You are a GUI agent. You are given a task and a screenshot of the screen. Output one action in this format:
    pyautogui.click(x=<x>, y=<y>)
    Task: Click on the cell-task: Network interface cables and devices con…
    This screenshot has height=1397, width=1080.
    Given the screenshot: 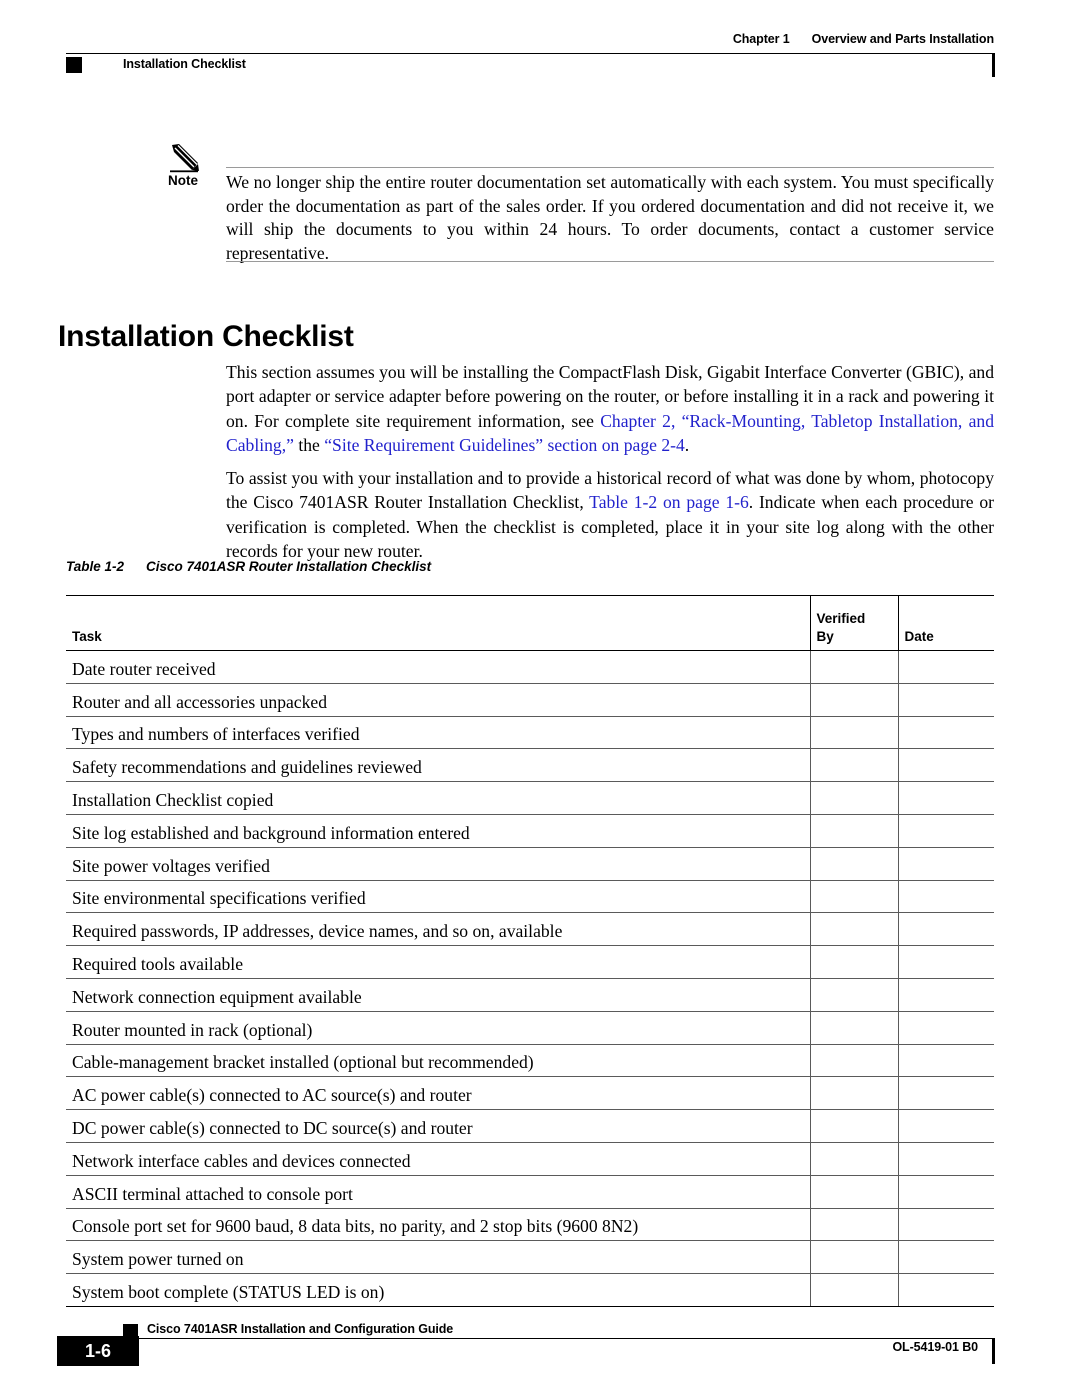 What is the action you would take?
    pyautogui.click(x=438, y=1158)
    